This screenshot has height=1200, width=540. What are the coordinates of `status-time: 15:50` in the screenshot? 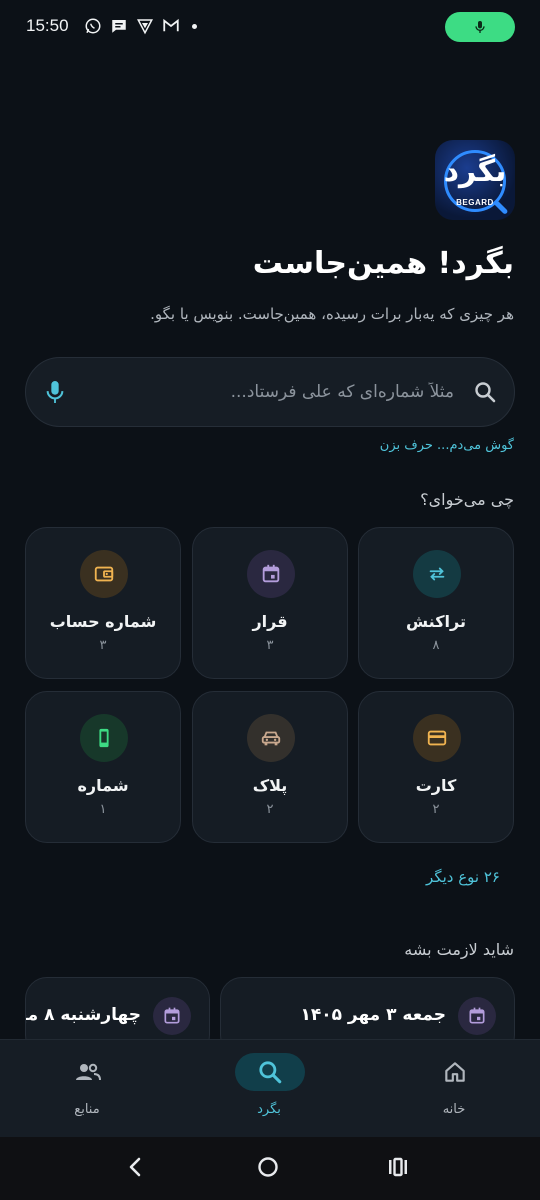 It's located at (47, 25).